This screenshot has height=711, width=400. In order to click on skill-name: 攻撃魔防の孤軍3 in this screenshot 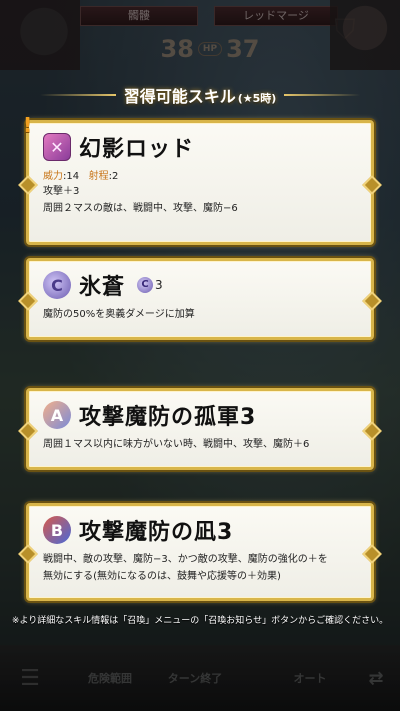, I will do `click(168, 417)`.